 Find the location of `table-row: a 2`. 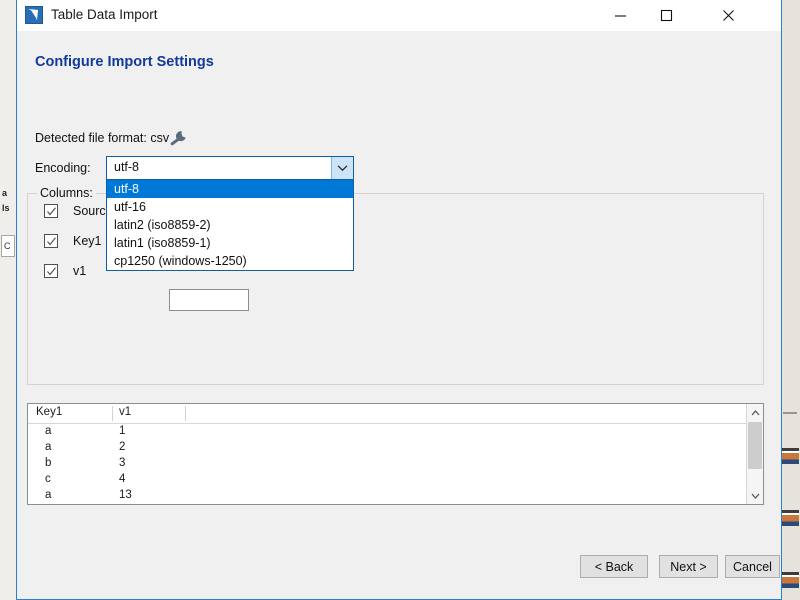

table-row: a 2 is located at coordinates (395, 448).